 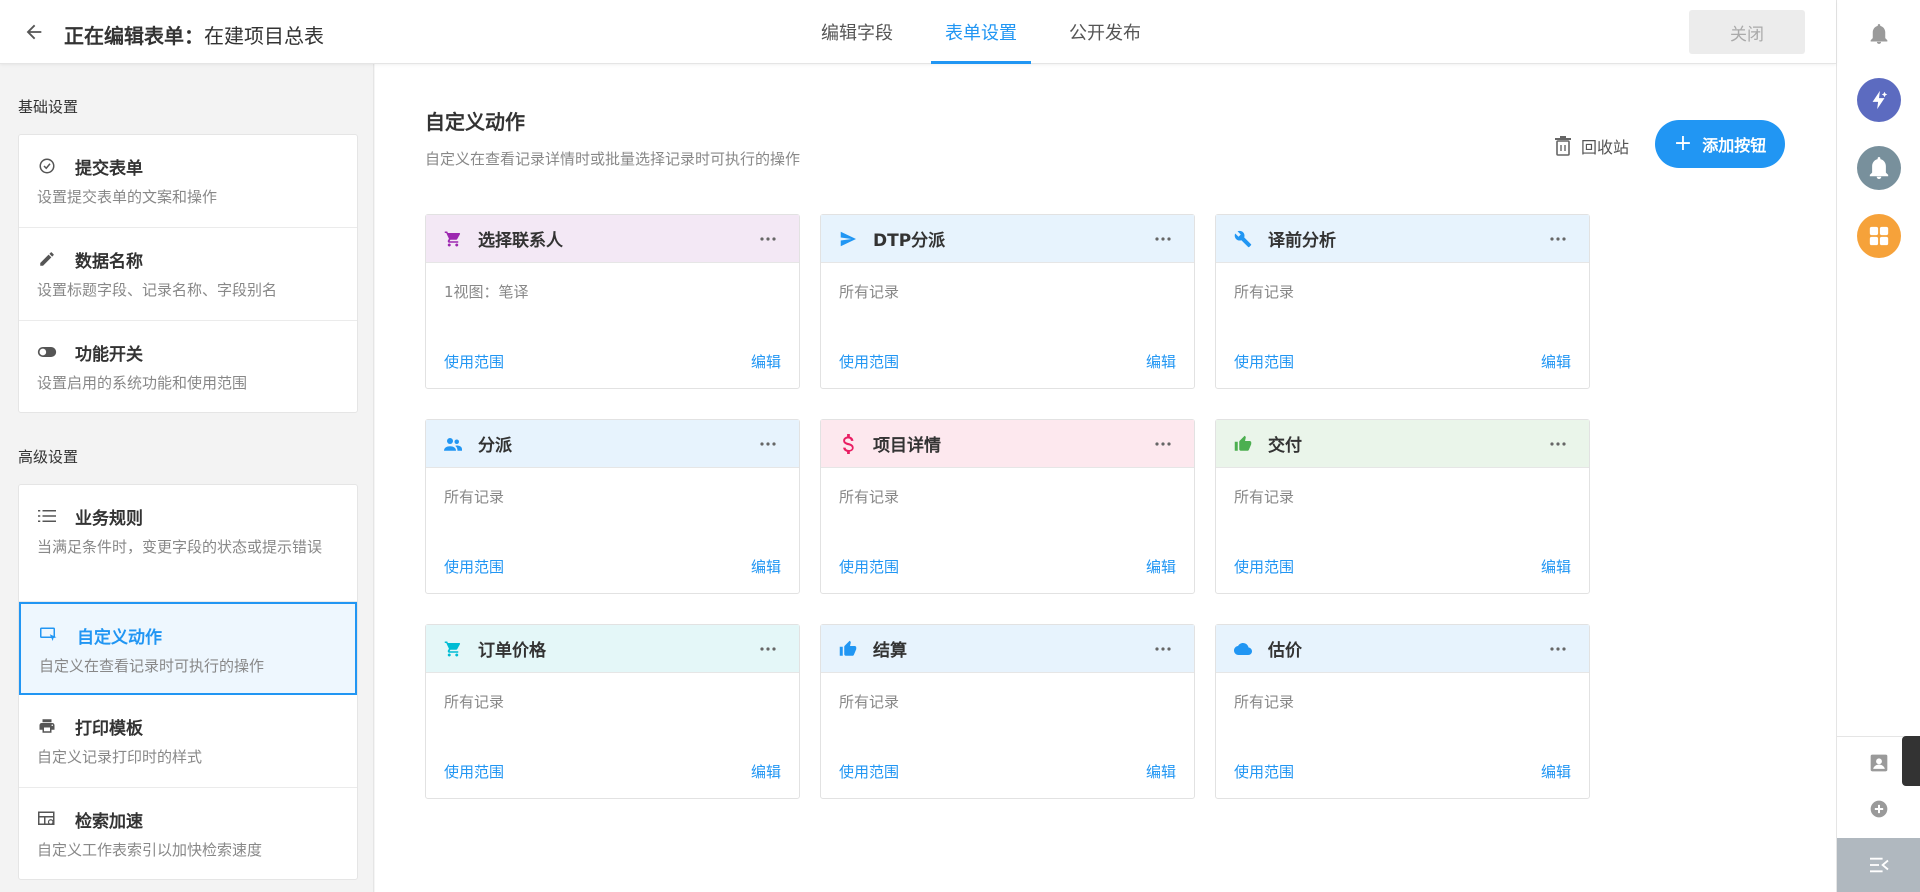 What do you see at coordinates (1243, 239) in the screenshot?
I see `wrench-icon` at bounding box center [1243, 239].